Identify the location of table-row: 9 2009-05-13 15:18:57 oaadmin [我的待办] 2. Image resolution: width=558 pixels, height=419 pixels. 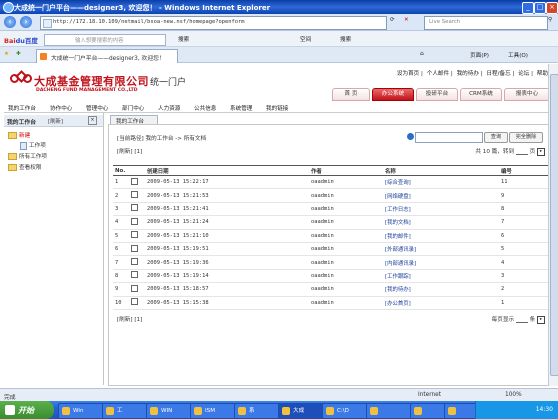
(331, 289).